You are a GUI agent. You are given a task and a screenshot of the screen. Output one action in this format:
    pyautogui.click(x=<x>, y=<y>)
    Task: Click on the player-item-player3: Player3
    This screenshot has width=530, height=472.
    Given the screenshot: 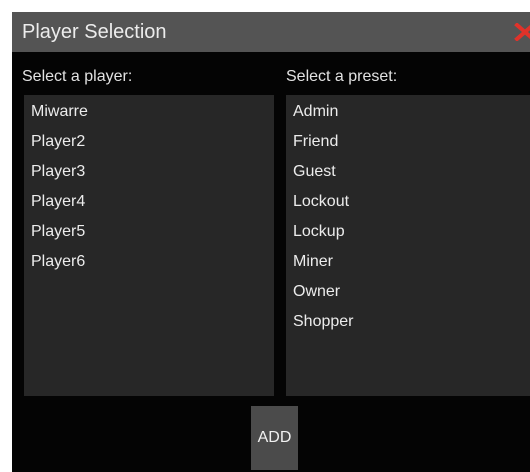 What is the action you would take?
    pyautogui.click(x=149, y=172)
    